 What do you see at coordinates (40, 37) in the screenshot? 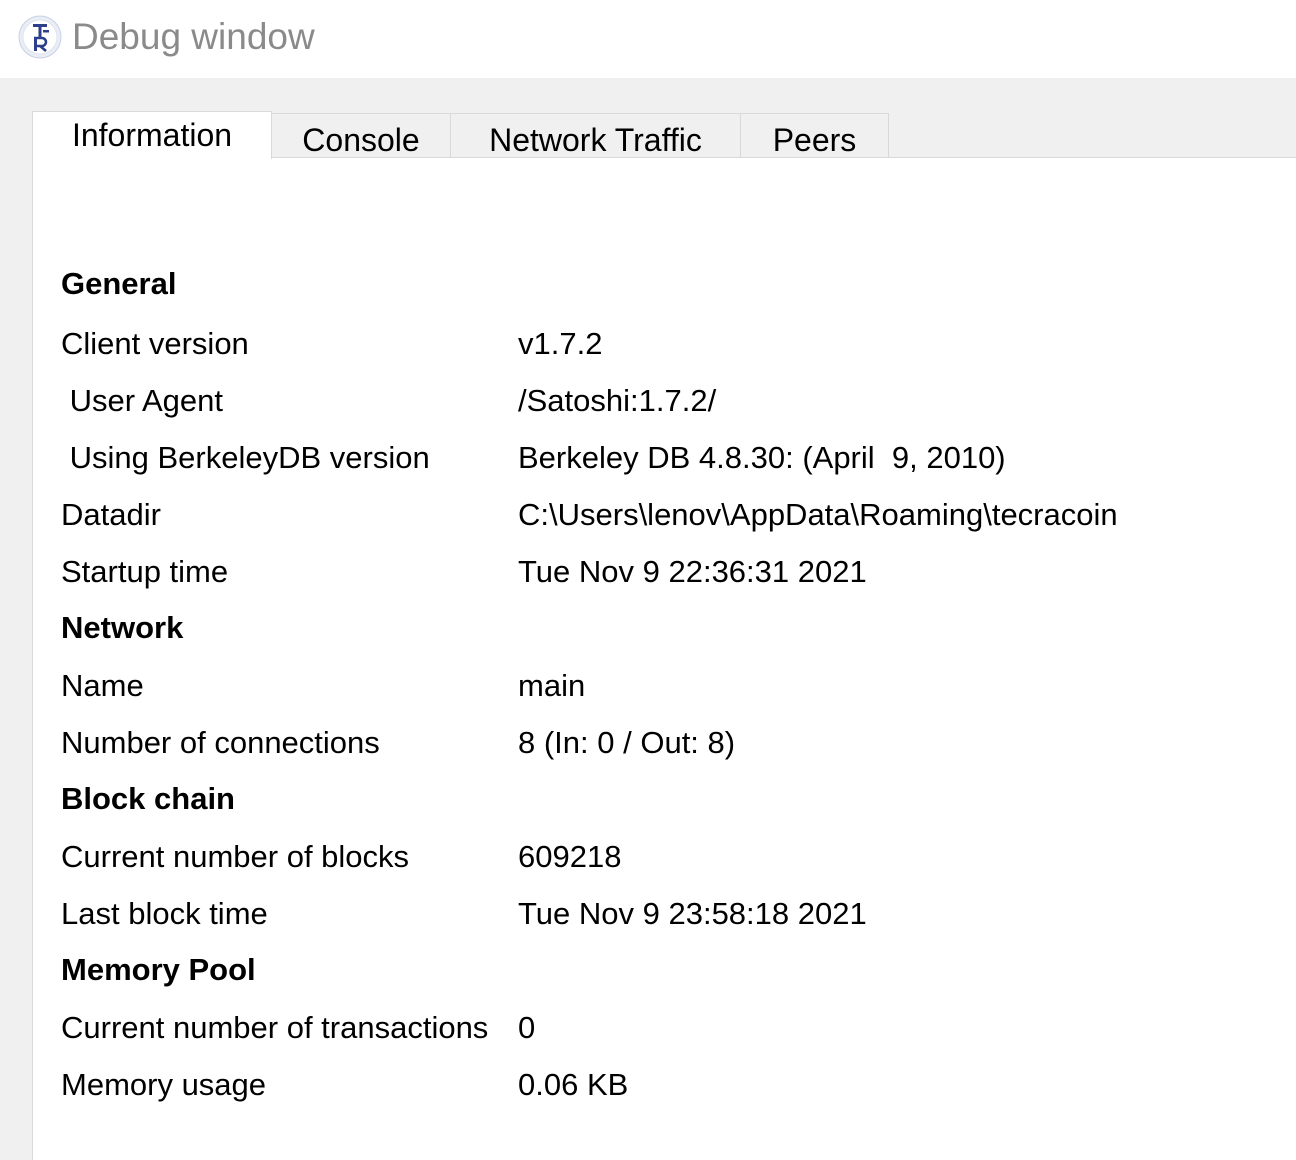
I see `tecracoin-logo-icon` at bounding box center [40, 37].